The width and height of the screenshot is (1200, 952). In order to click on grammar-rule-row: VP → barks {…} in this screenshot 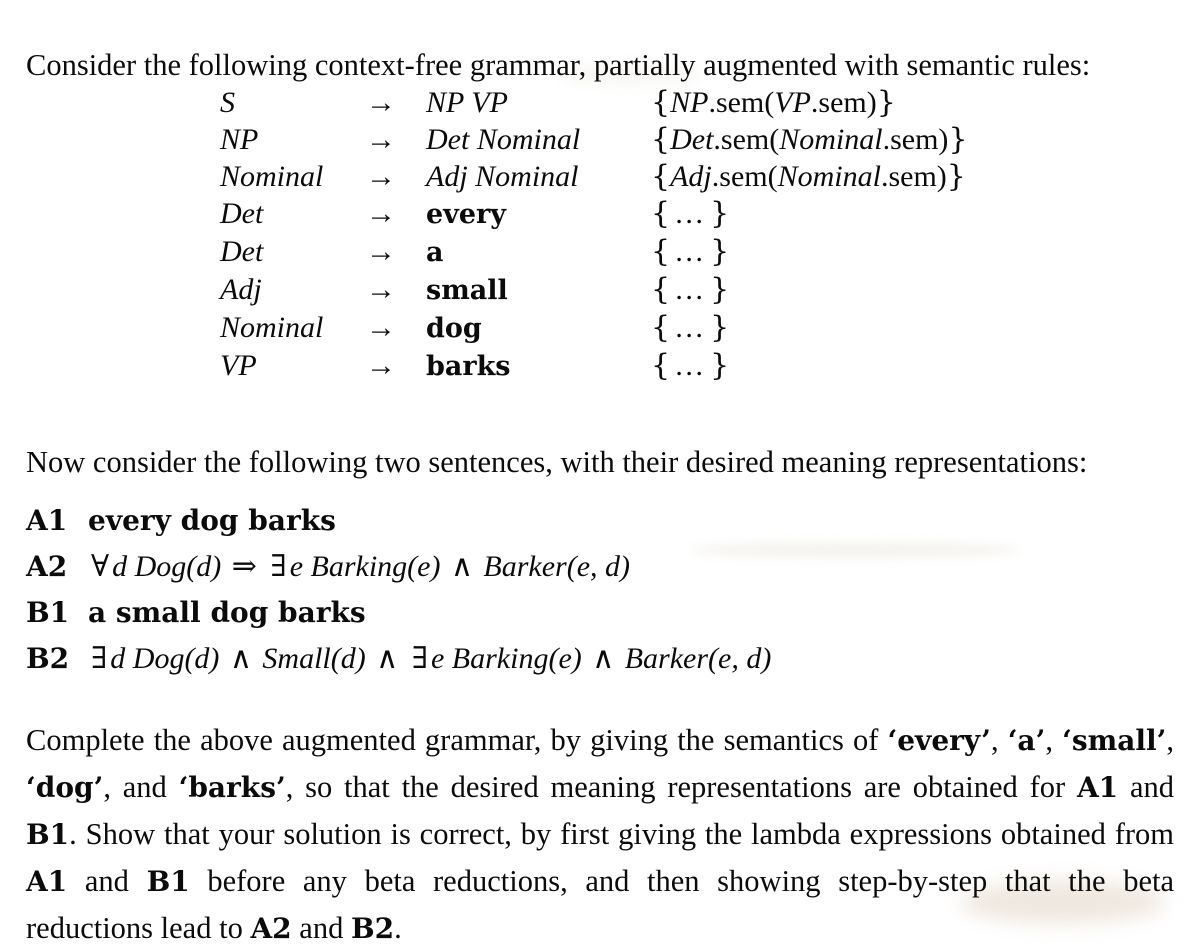, I will do `click(594, 366)`.